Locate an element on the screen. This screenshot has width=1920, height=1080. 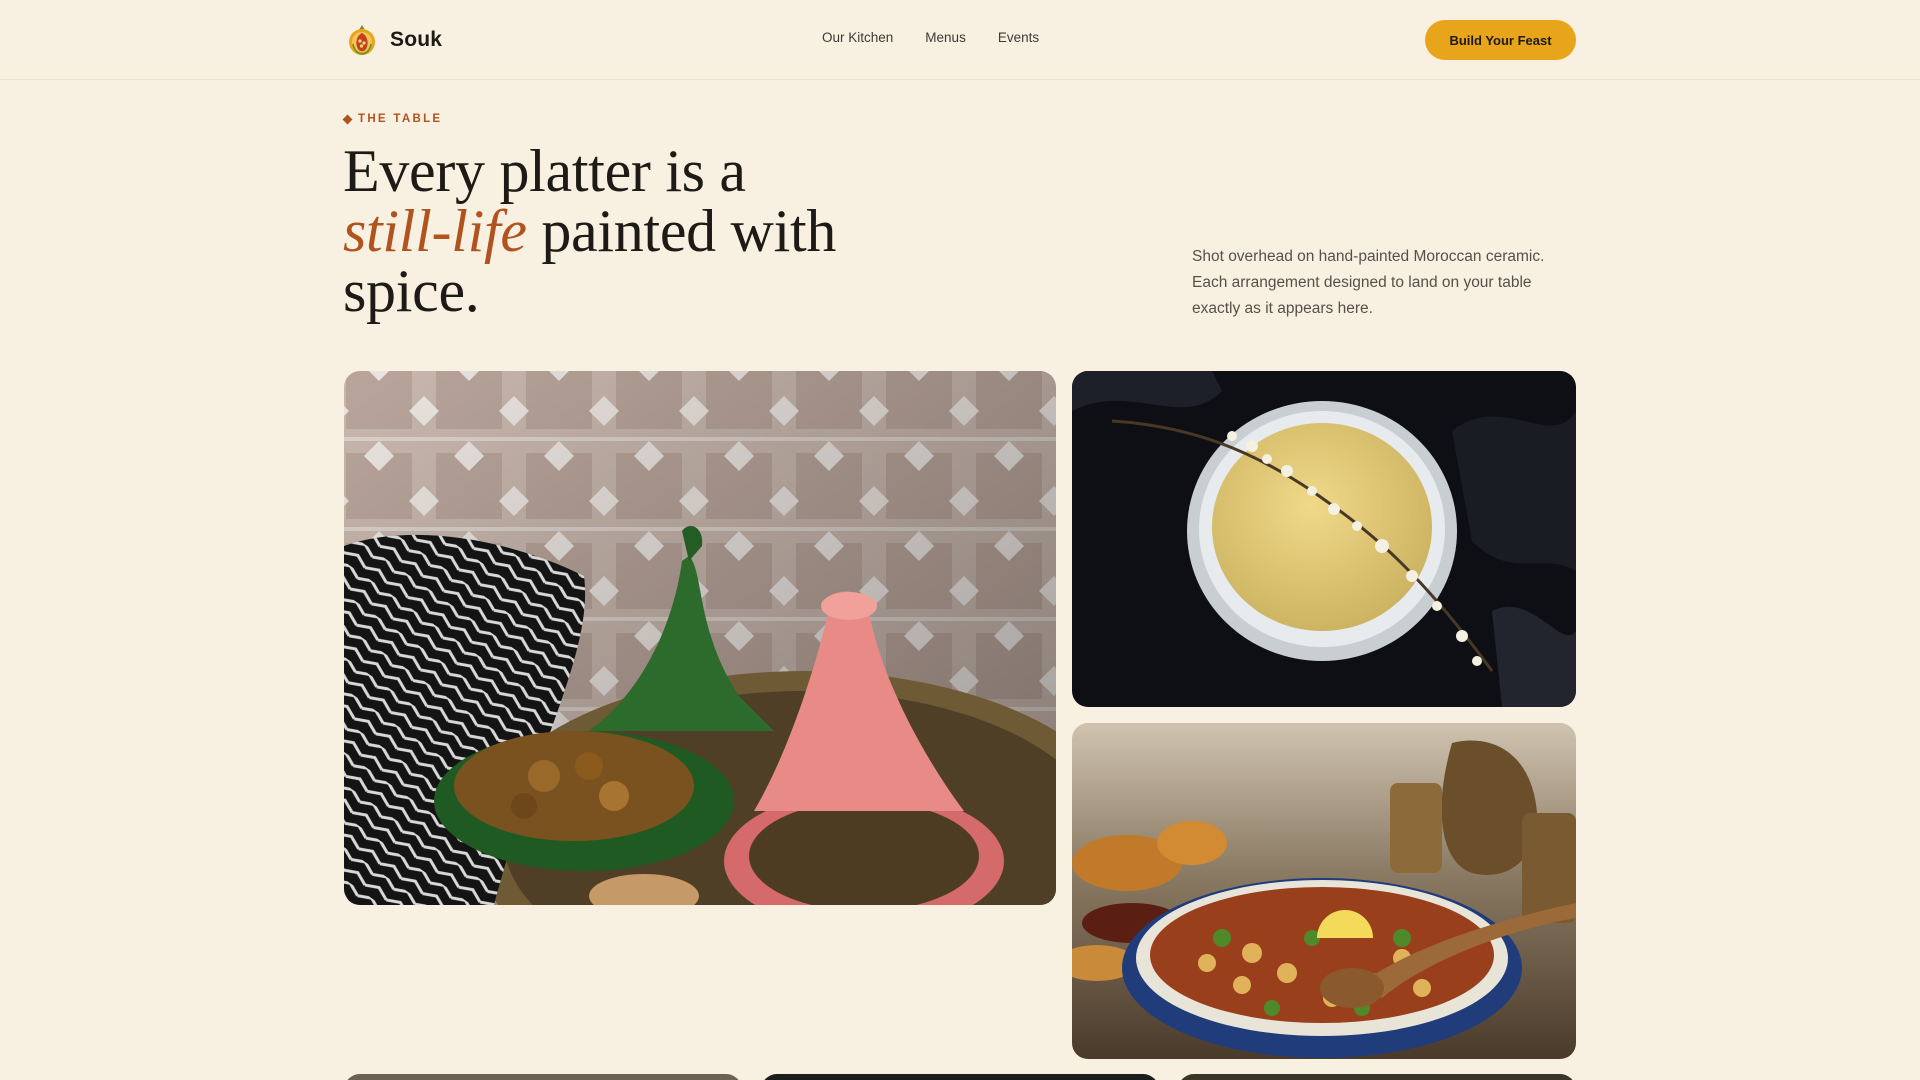
brand-name: Souk is located at coordinates (416, 39).